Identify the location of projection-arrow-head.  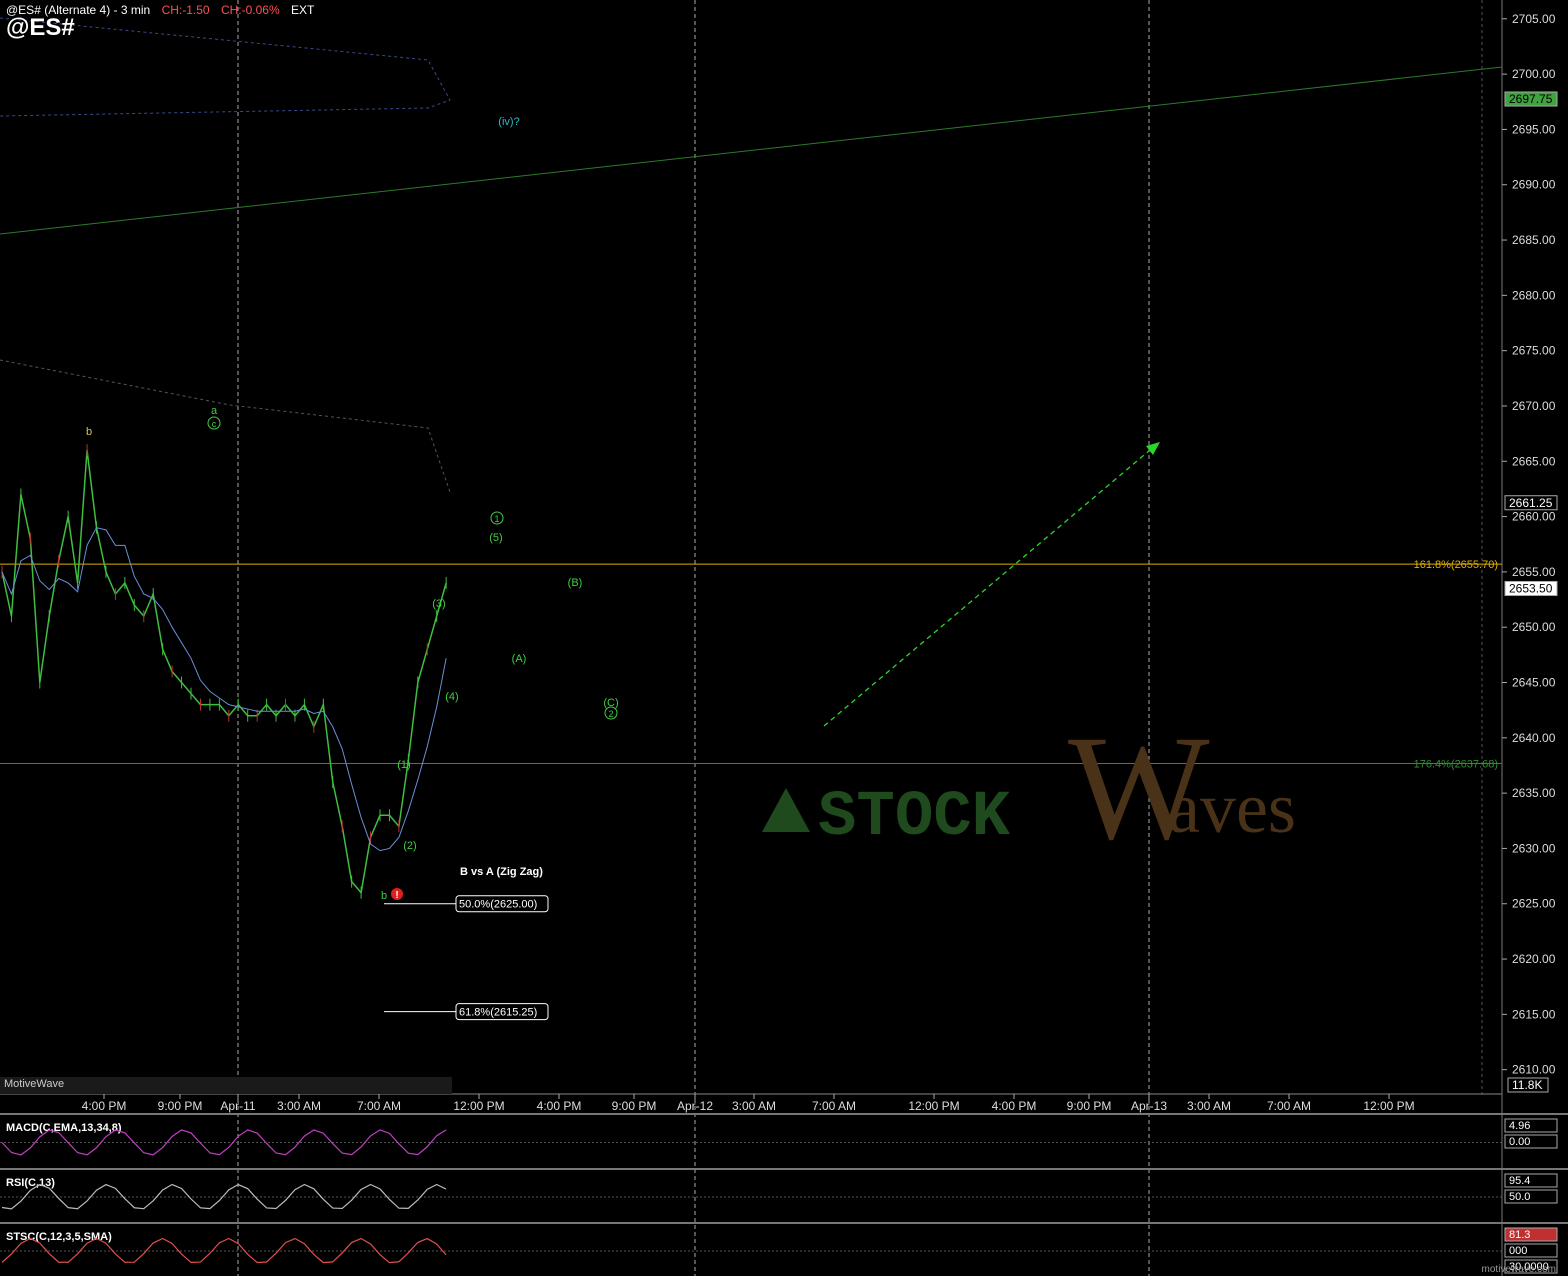
(1153, 448).